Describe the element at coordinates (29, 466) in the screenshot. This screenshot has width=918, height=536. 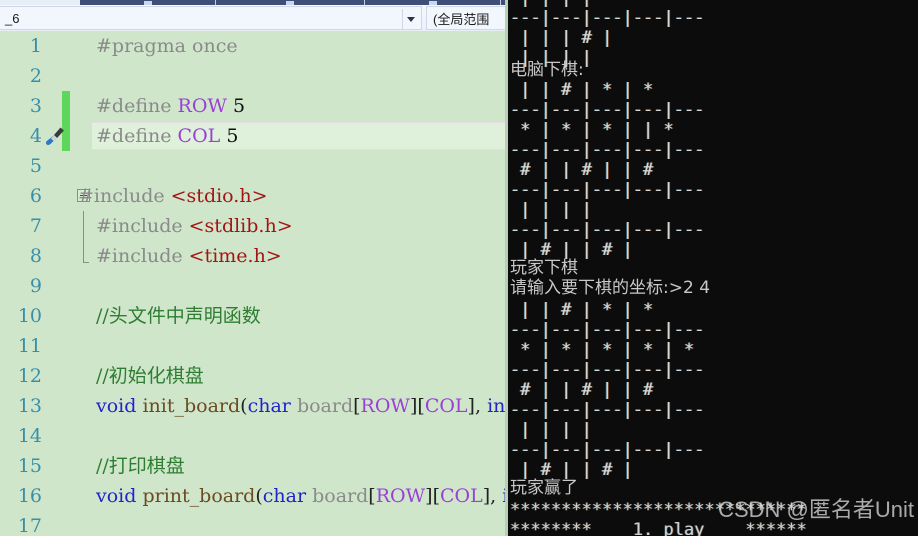
I see `line-number: 15` at that location.